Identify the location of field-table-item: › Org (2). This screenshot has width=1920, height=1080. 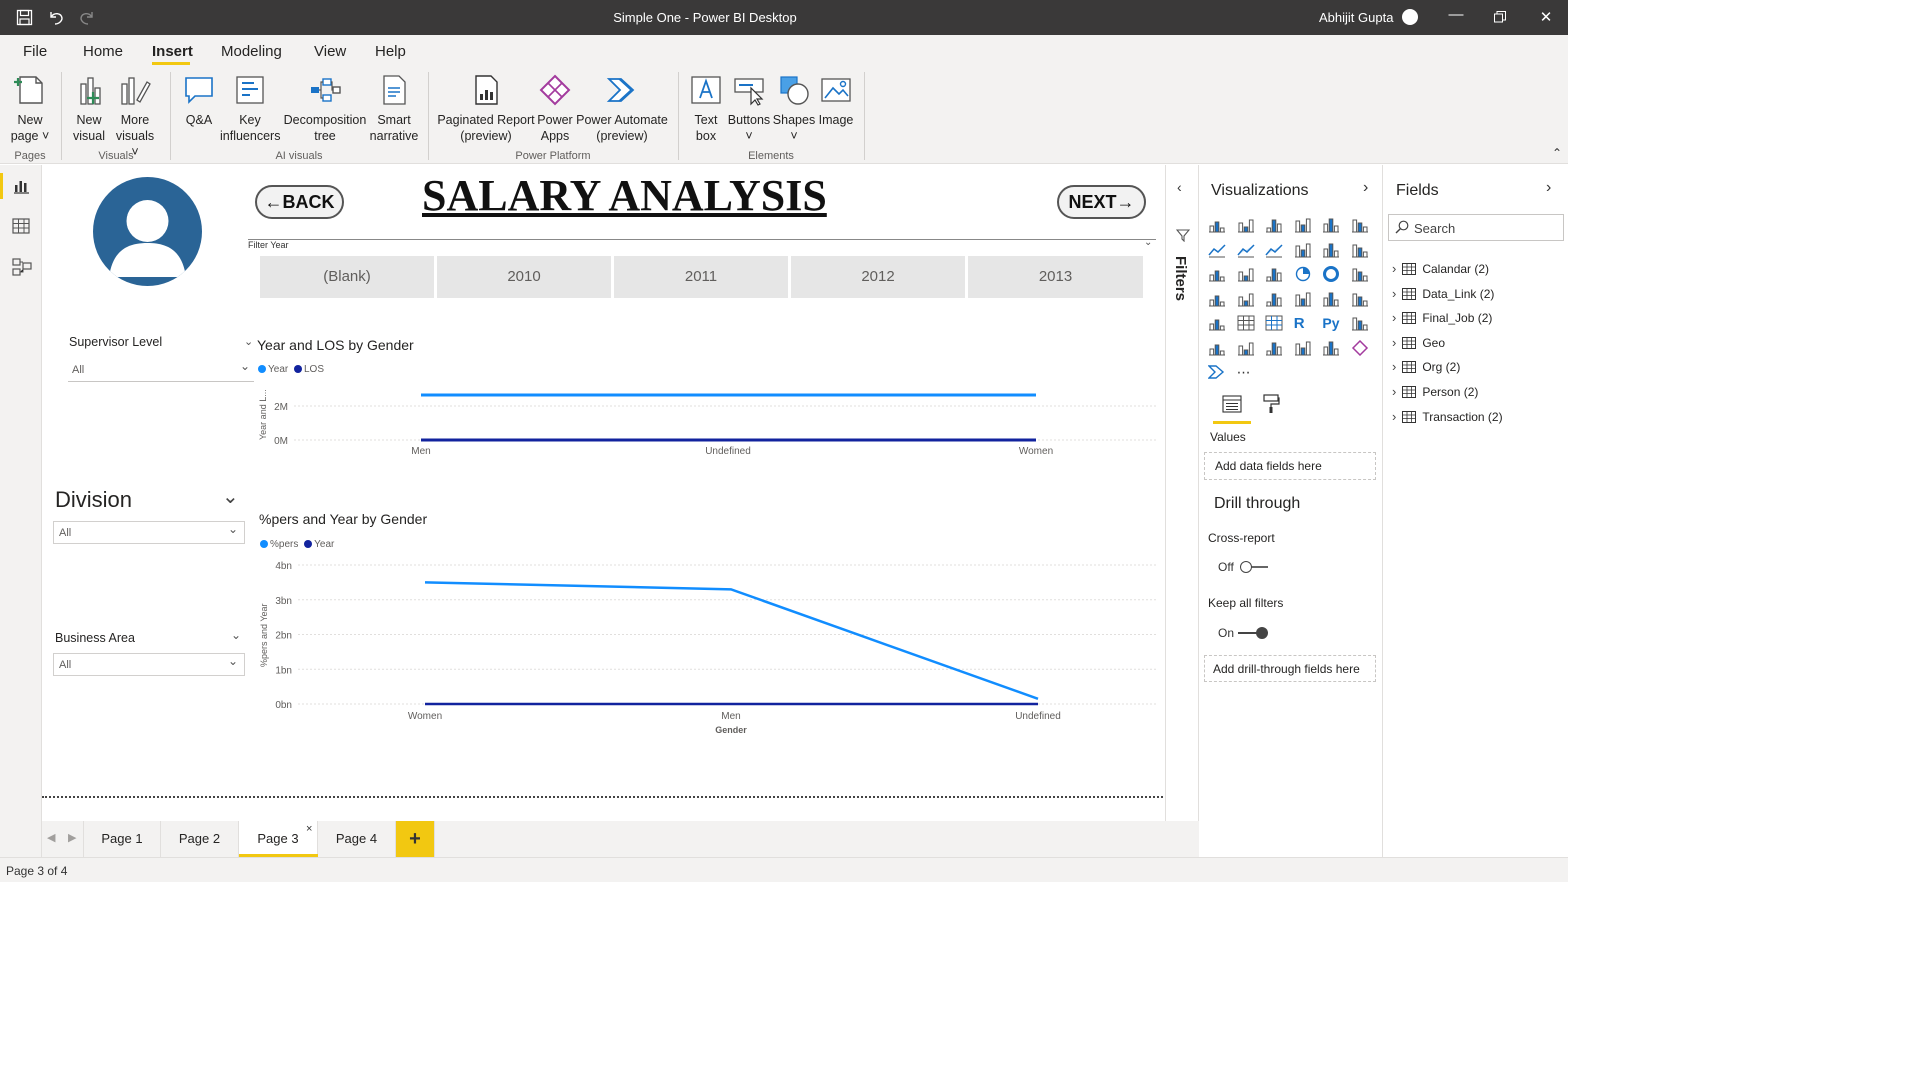
(1477, 367).